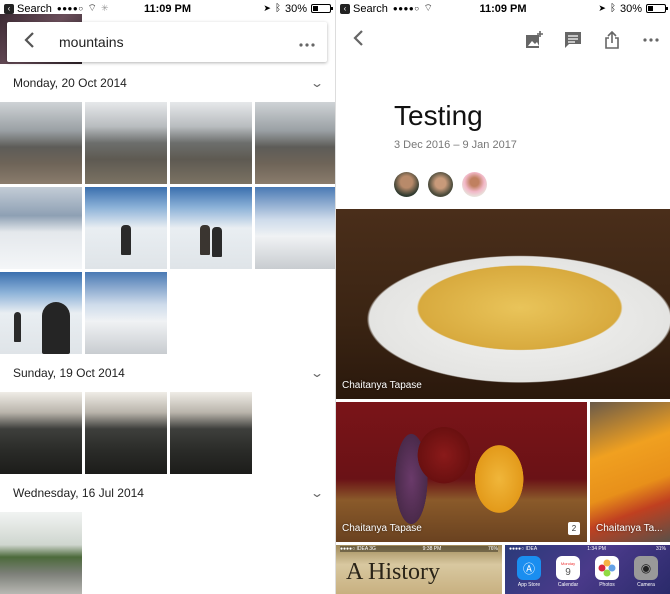 The image size is (670, 594). Describe the element at coordinates (167, 493) in the screenshot. I see `date-section-header: Wednesday, 16 Jul 2014 ⌄` at that location.